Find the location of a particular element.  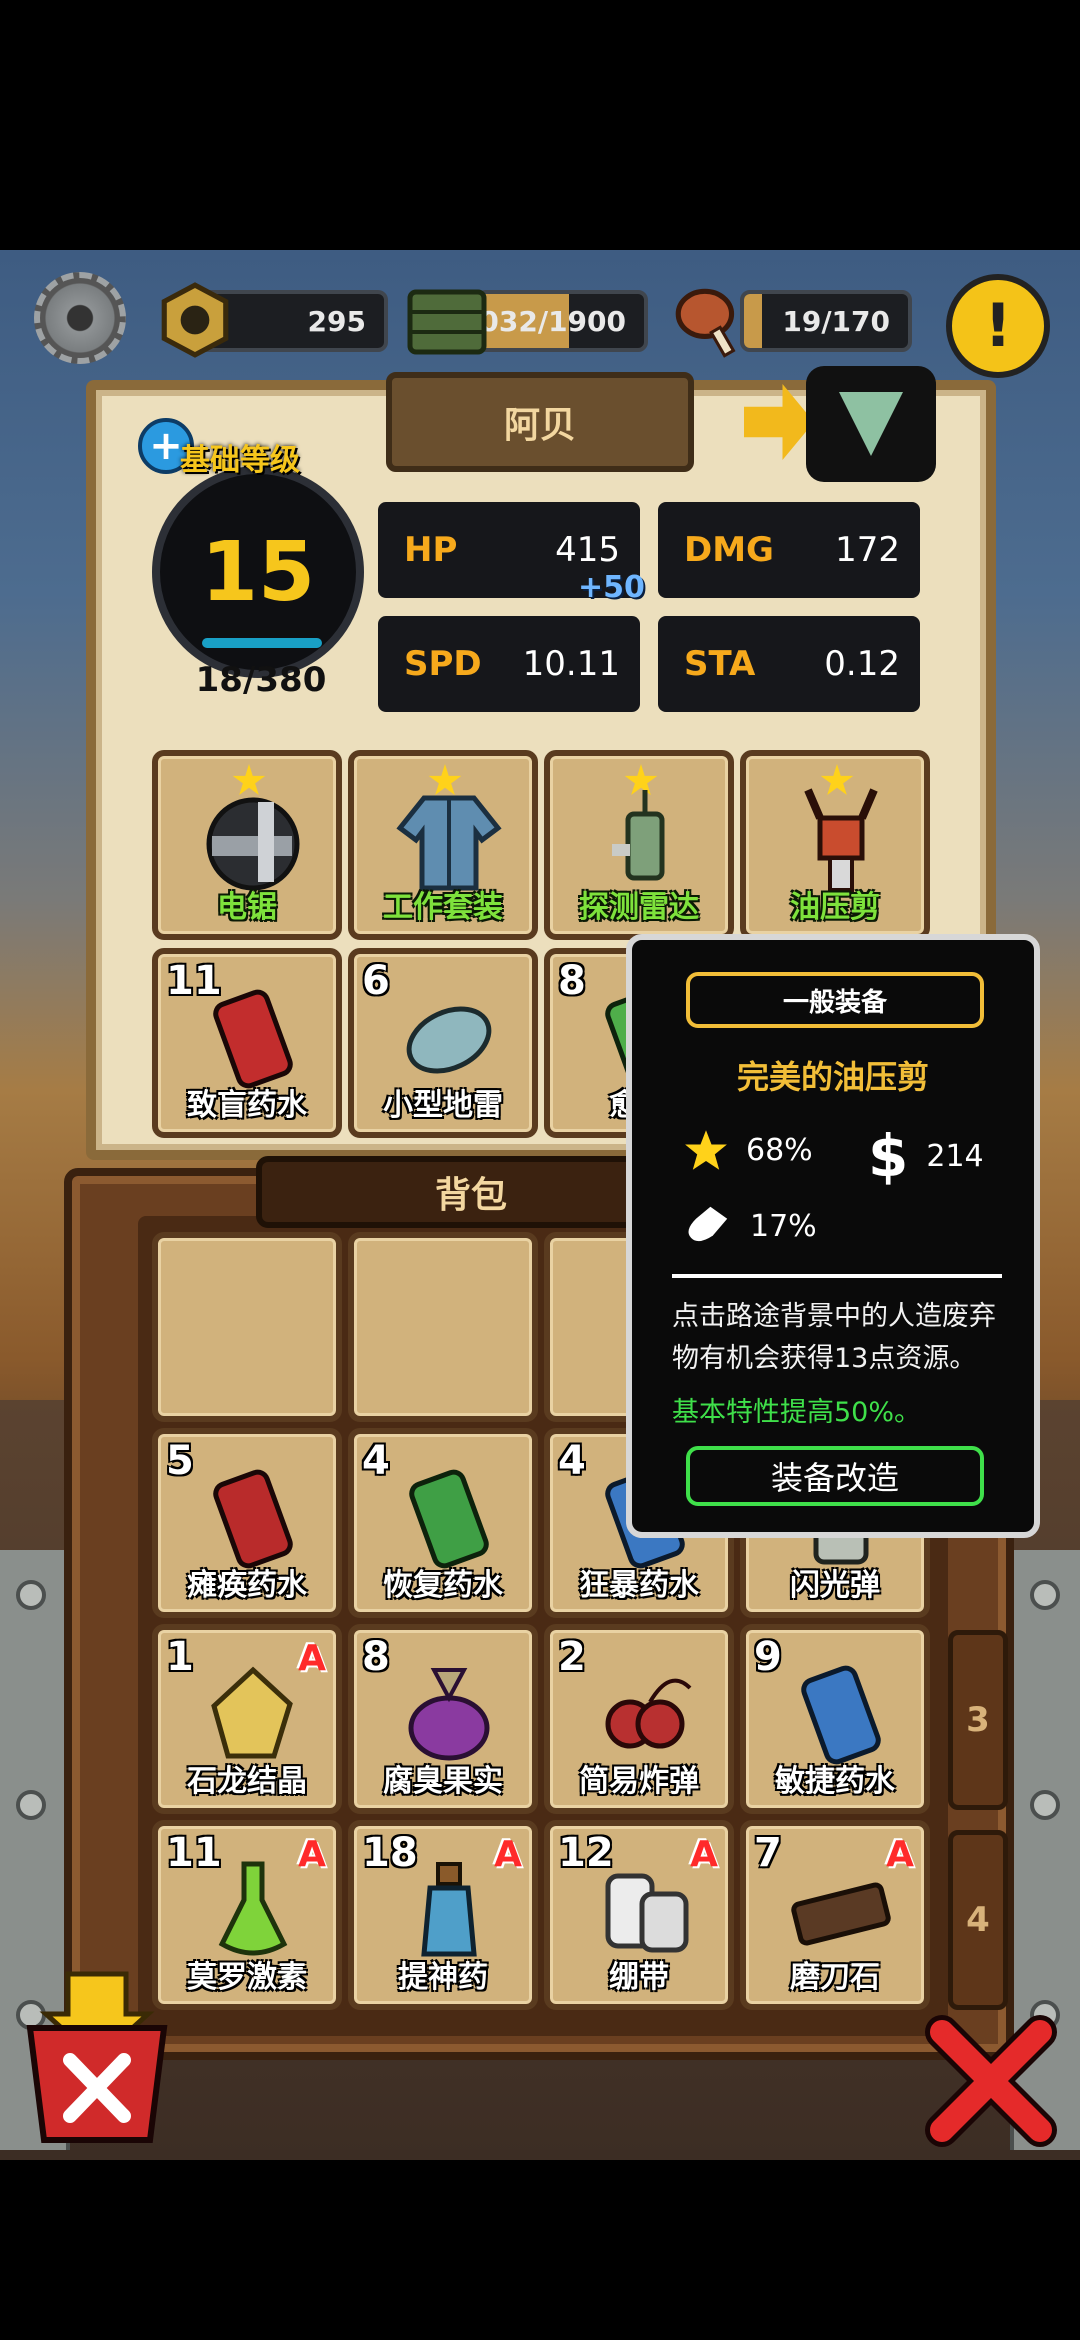

crate-icon is located at coordinates (447, 322).